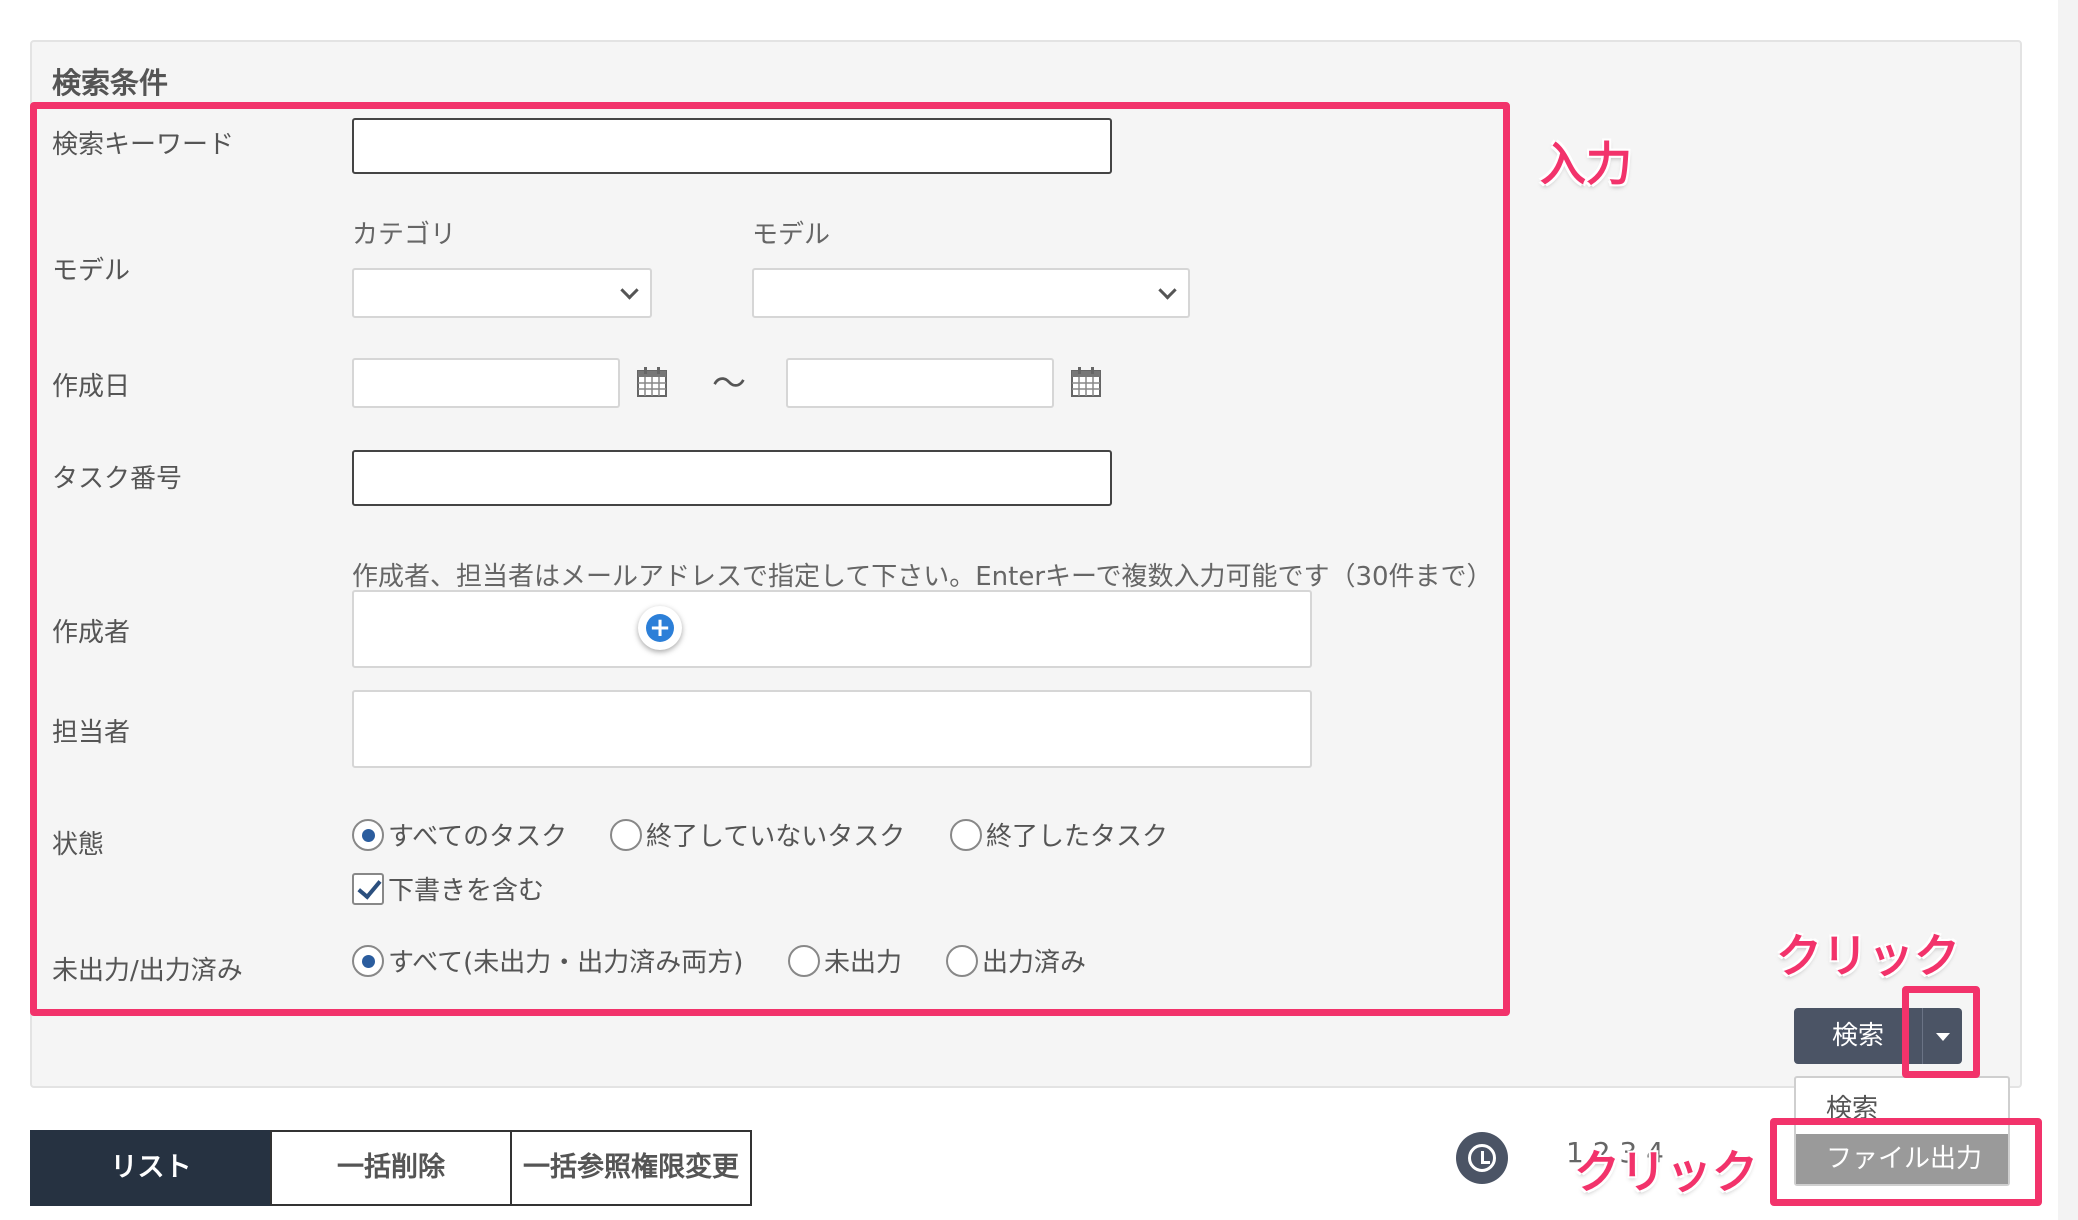 Image resolution: width=2078 pixels, height=1220 pixels. What do you see at coordinates (832, 729) in the screenshot?
I see `assignee-input` at bounding box center [832, 729].